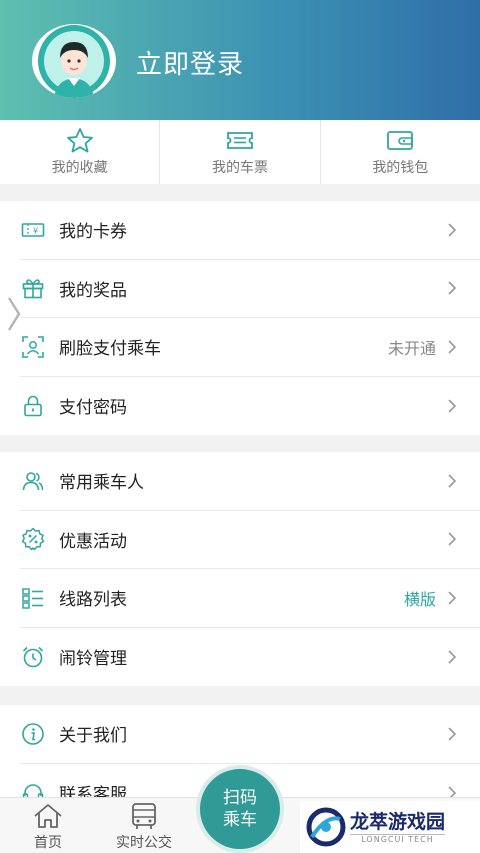  What do you see at coordinates (93, 541) in the screenshot?
I see `menu-item-label: 优惠活动` at bounding box center [93, 541].